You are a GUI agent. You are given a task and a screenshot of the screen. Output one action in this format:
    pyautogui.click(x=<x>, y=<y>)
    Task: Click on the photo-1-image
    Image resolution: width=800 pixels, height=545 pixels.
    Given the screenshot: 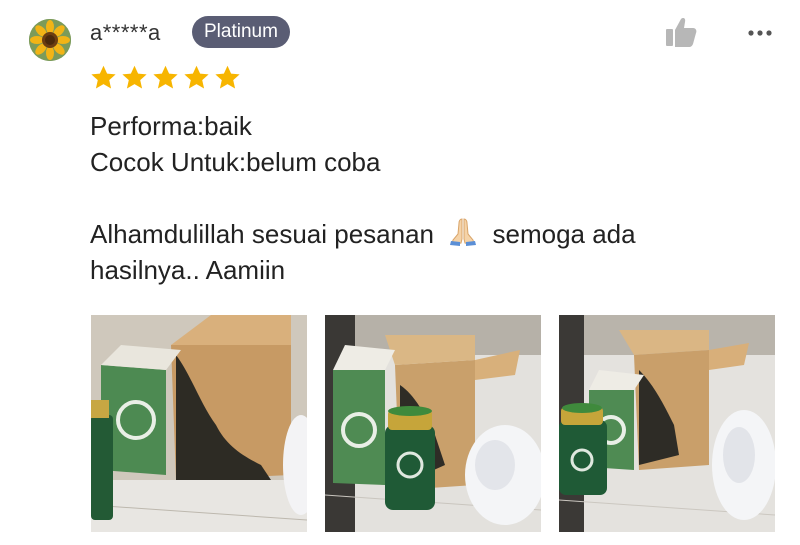 What is the action you would take?
    pyautogui.click(x=199, y=423)
    